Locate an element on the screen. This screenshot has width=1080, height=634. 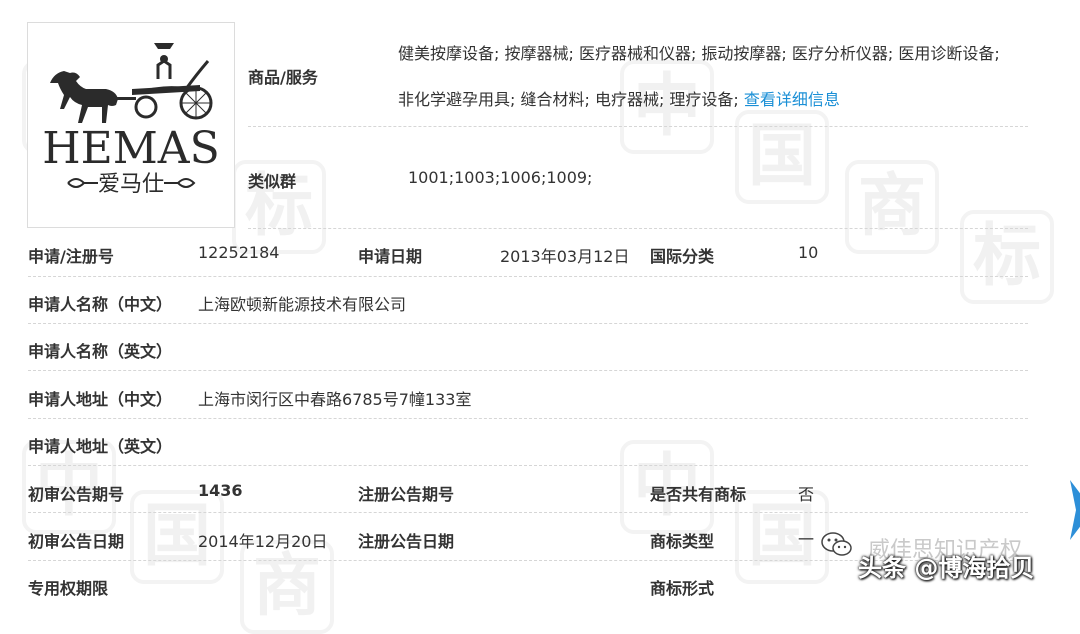
exclusive-period-label: 专用权期限 is located at coordinates (68, 588).